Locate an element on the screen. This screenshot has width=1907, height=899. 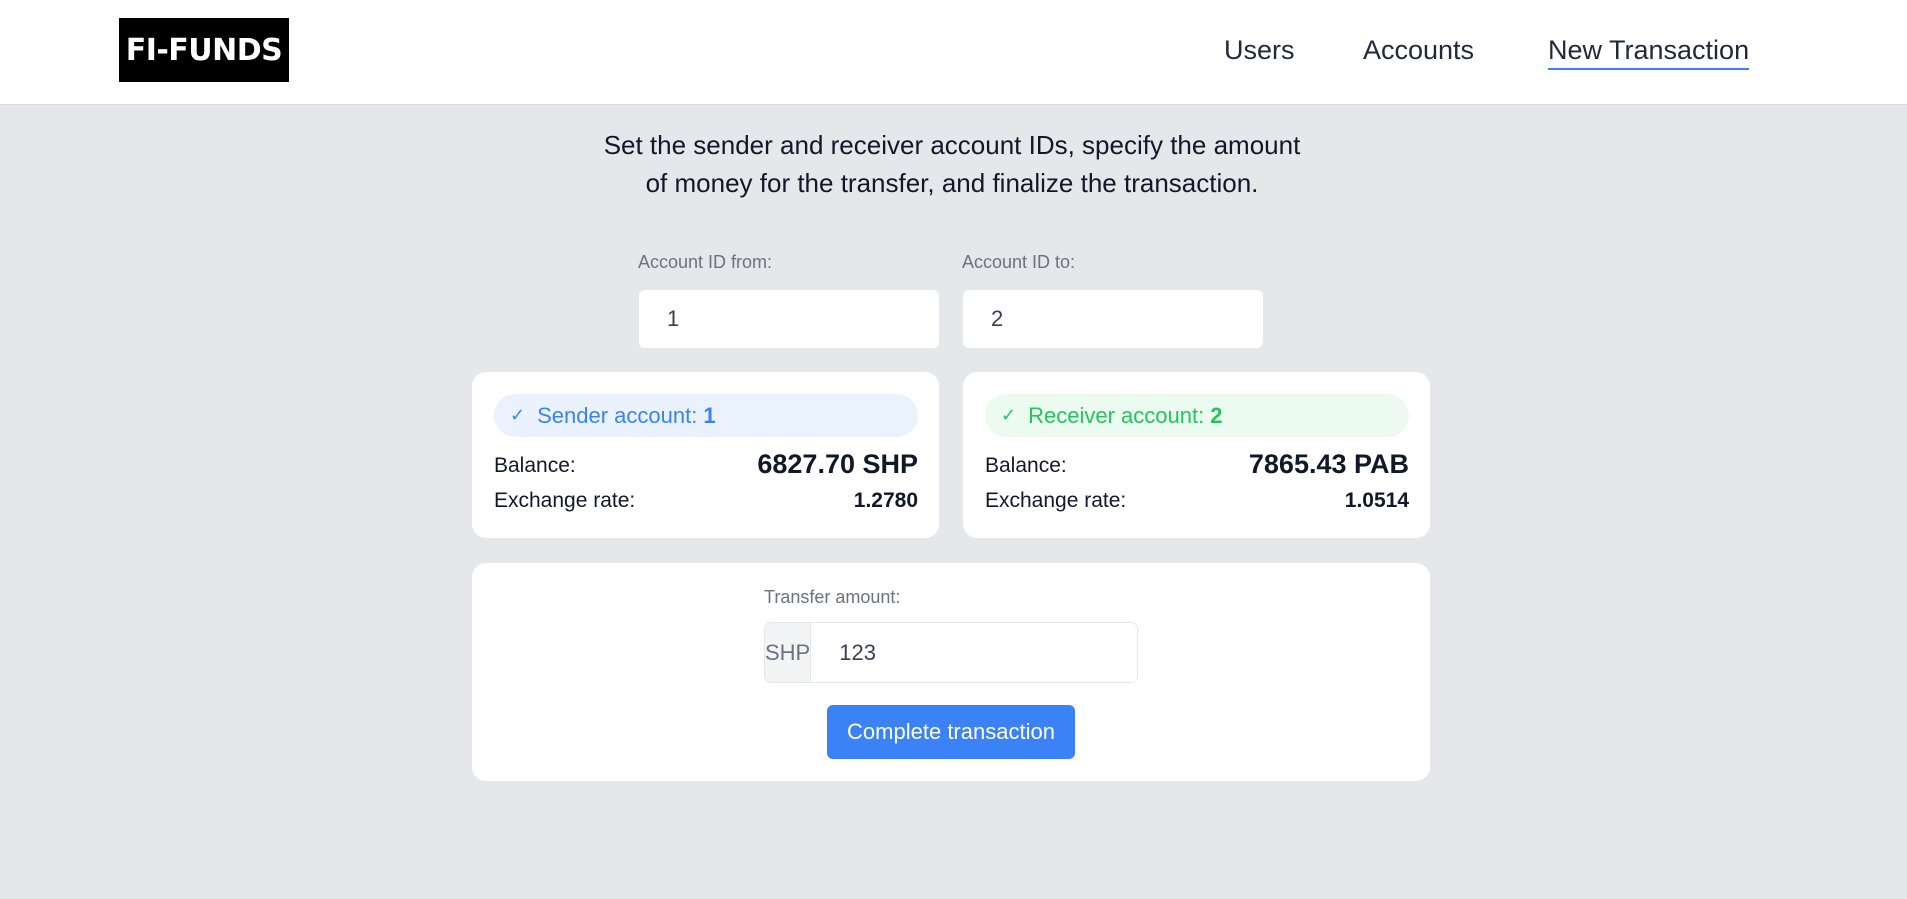
nav-link-new-transaction: New Transaction is located at coordinates (1649, 51).